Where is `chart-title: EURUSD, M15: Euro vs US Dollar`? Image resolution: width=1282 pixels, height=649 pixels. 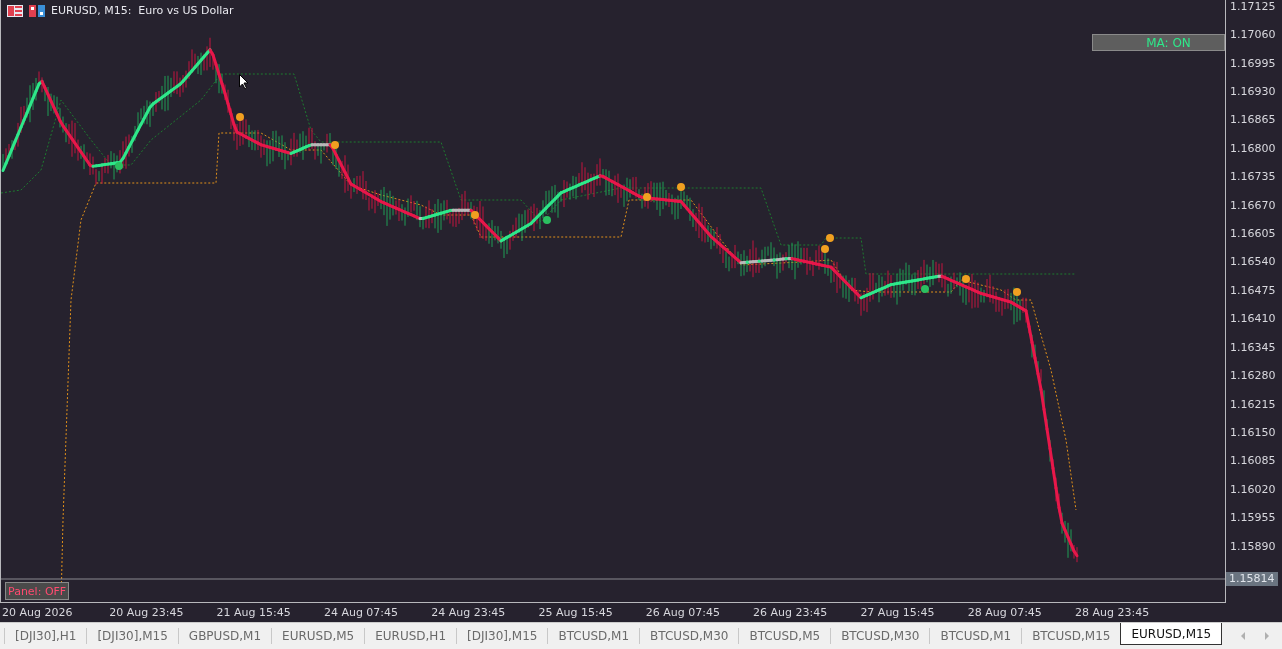
chart-title: EURUSD, M15: Euro vs US Dollar is located at coordinates (142, 10).